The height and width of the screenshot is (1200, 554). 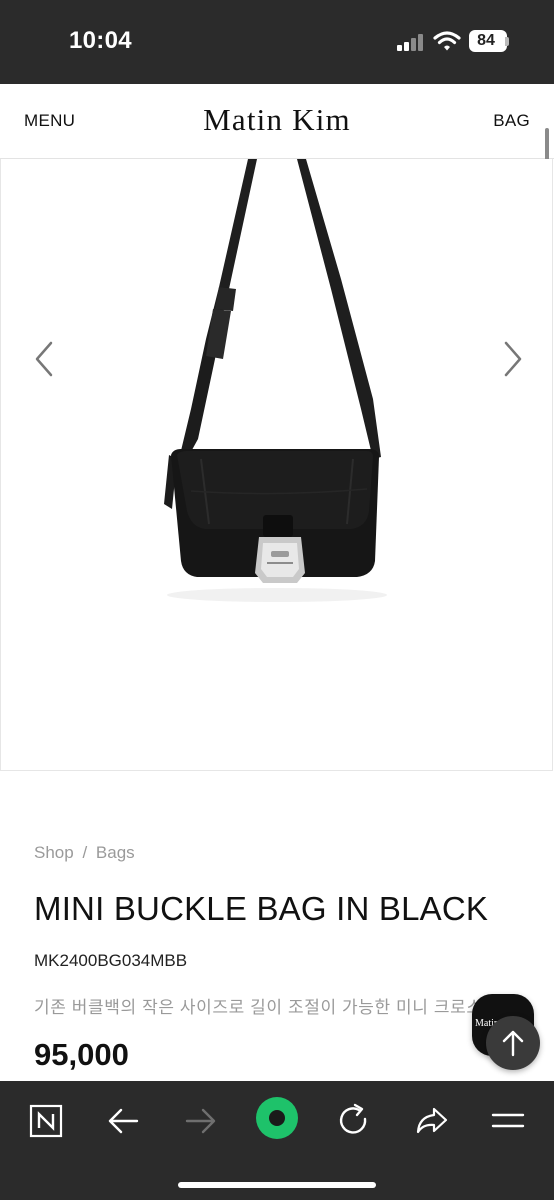 I want to click on battery-icon: 84, so click(x=488, y=41).